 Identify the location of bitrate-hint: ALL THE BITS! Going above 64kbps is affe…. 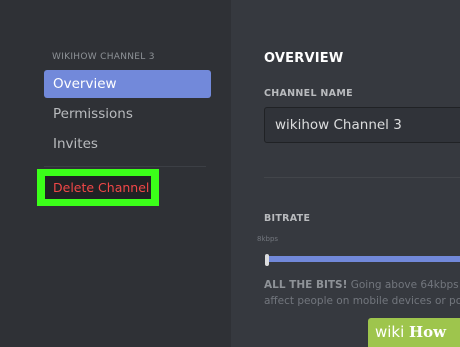
(362, 293).